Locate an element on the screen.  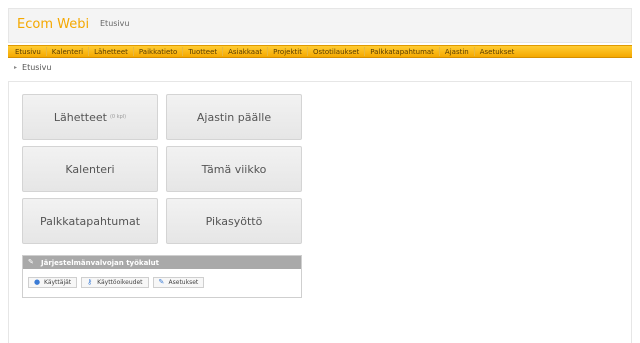
nav-item-kalenteri: Kalenteri is located at coordinates (67, 52).